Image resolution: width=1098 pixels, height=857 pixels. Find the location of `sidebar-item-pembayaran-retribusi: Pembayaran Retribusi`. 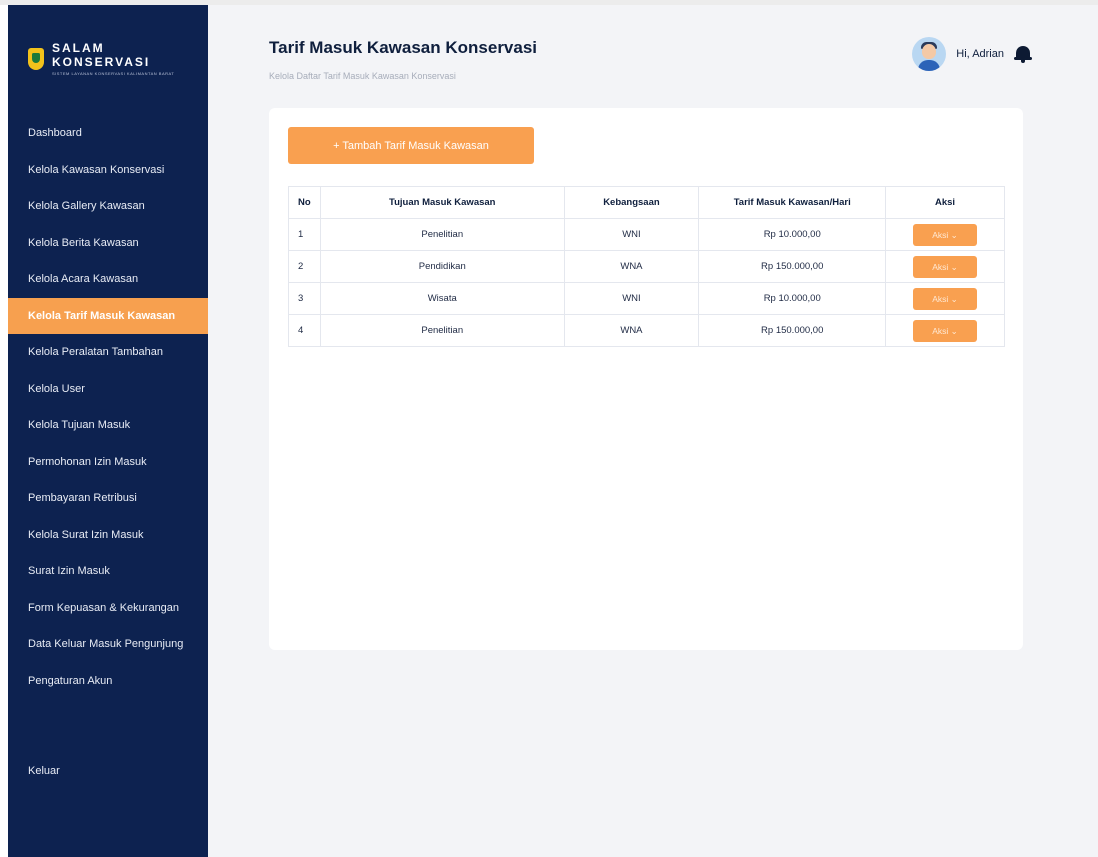

sidebar-item-pembayaran-retribusi: Pembayaran Retribusi is located at coordinates (108, 498).